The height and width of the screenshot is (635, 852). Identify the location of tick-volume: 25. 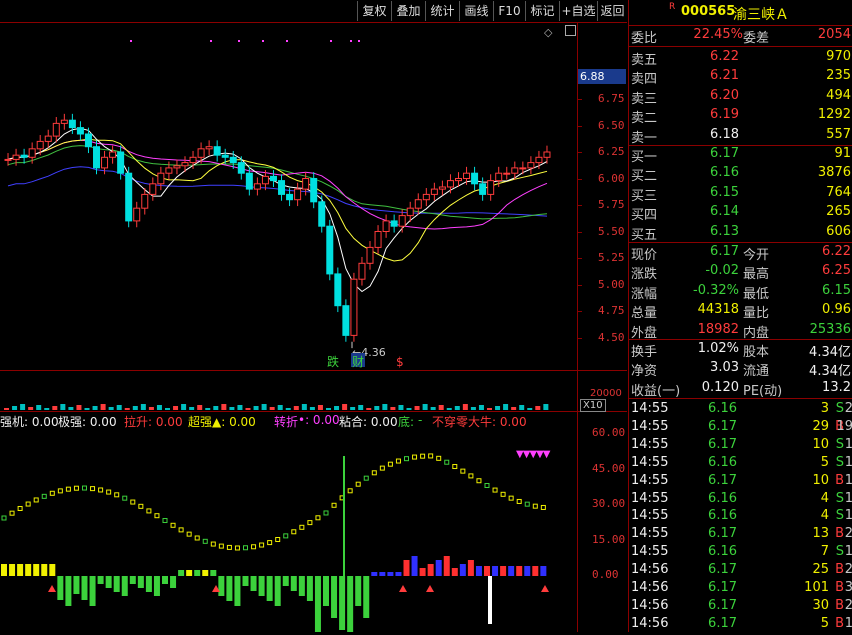
(820, 570).